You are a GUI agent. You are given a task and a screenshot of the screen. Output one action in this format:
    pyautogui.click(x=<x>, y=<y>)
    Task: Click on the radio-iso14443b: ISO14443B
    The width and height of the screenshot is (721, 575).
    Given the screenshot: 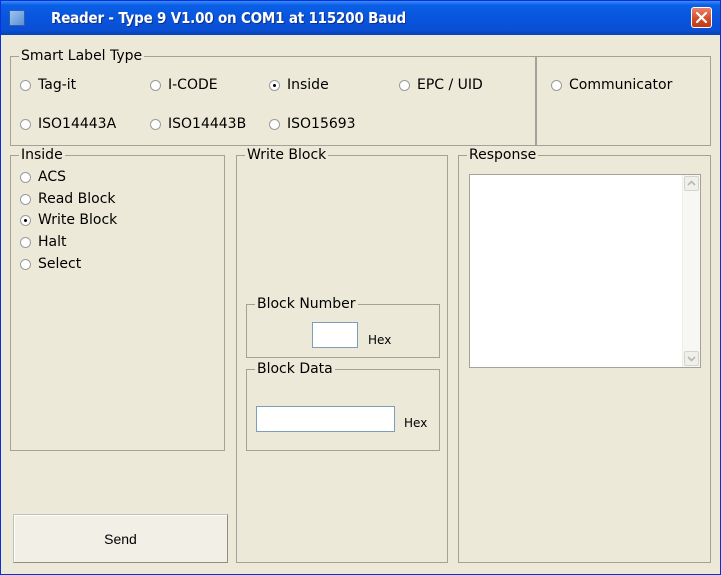 What is the action you would take?
    pyautogui.click(x=198, y=124)
    